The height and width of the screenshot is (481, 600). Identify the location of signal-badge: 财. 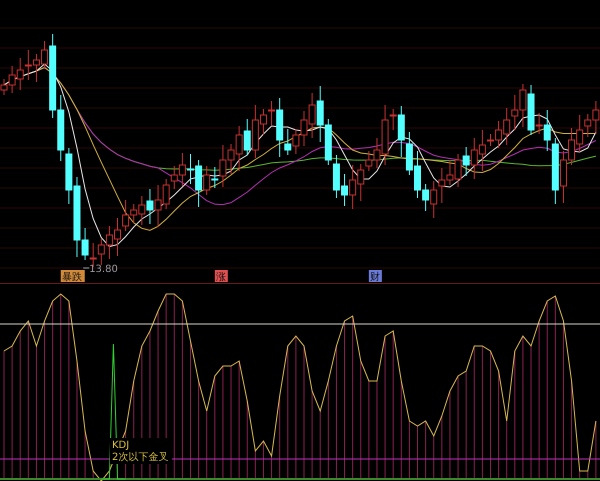
(375, 276).